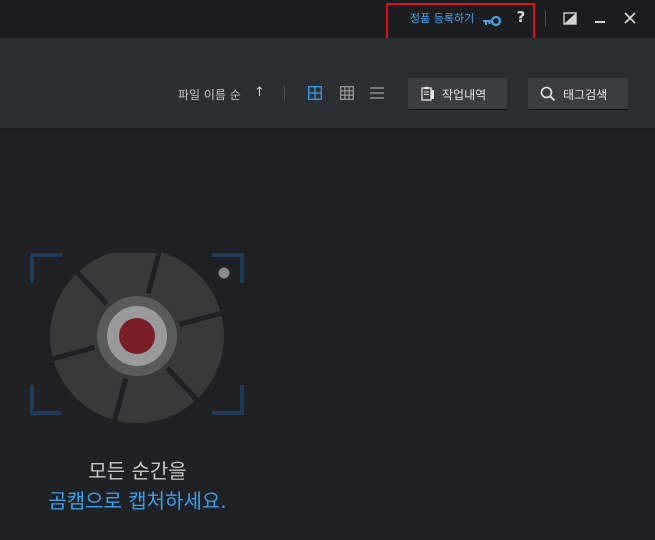  Describe the element at coordinates (377, 93) in the screenshot. I see `list-icon` at that location.